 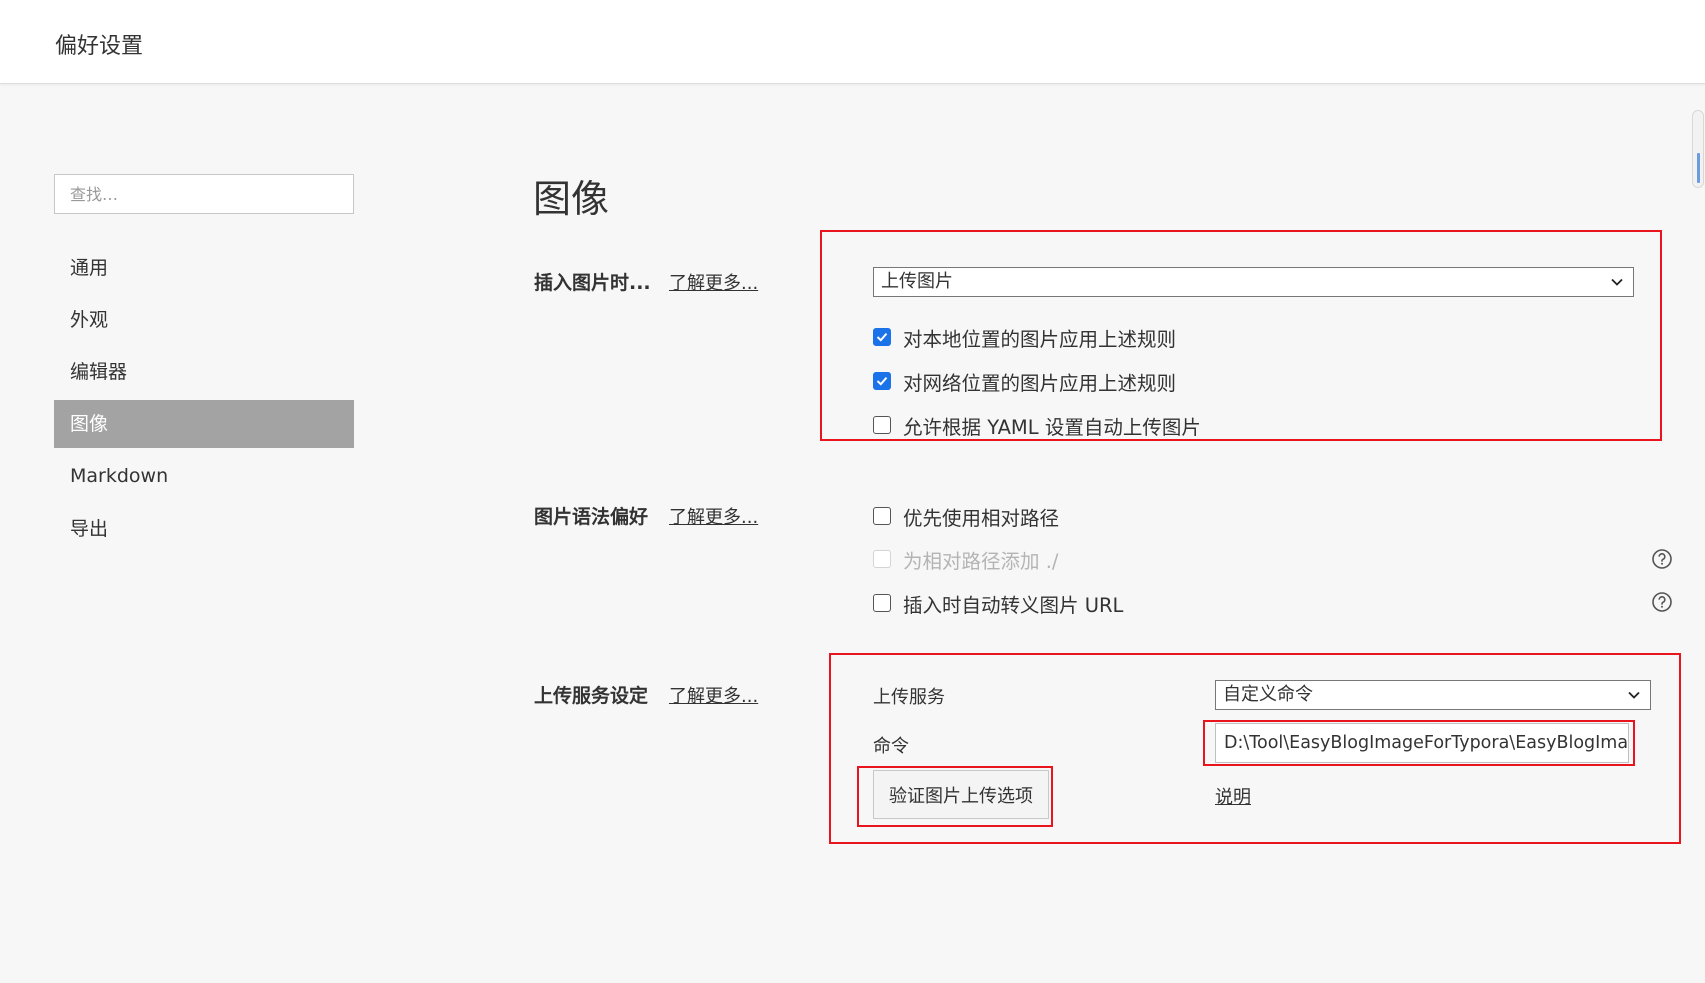 I want to click on prefer-relative-path-checkbox, so click(x=882, y=516).